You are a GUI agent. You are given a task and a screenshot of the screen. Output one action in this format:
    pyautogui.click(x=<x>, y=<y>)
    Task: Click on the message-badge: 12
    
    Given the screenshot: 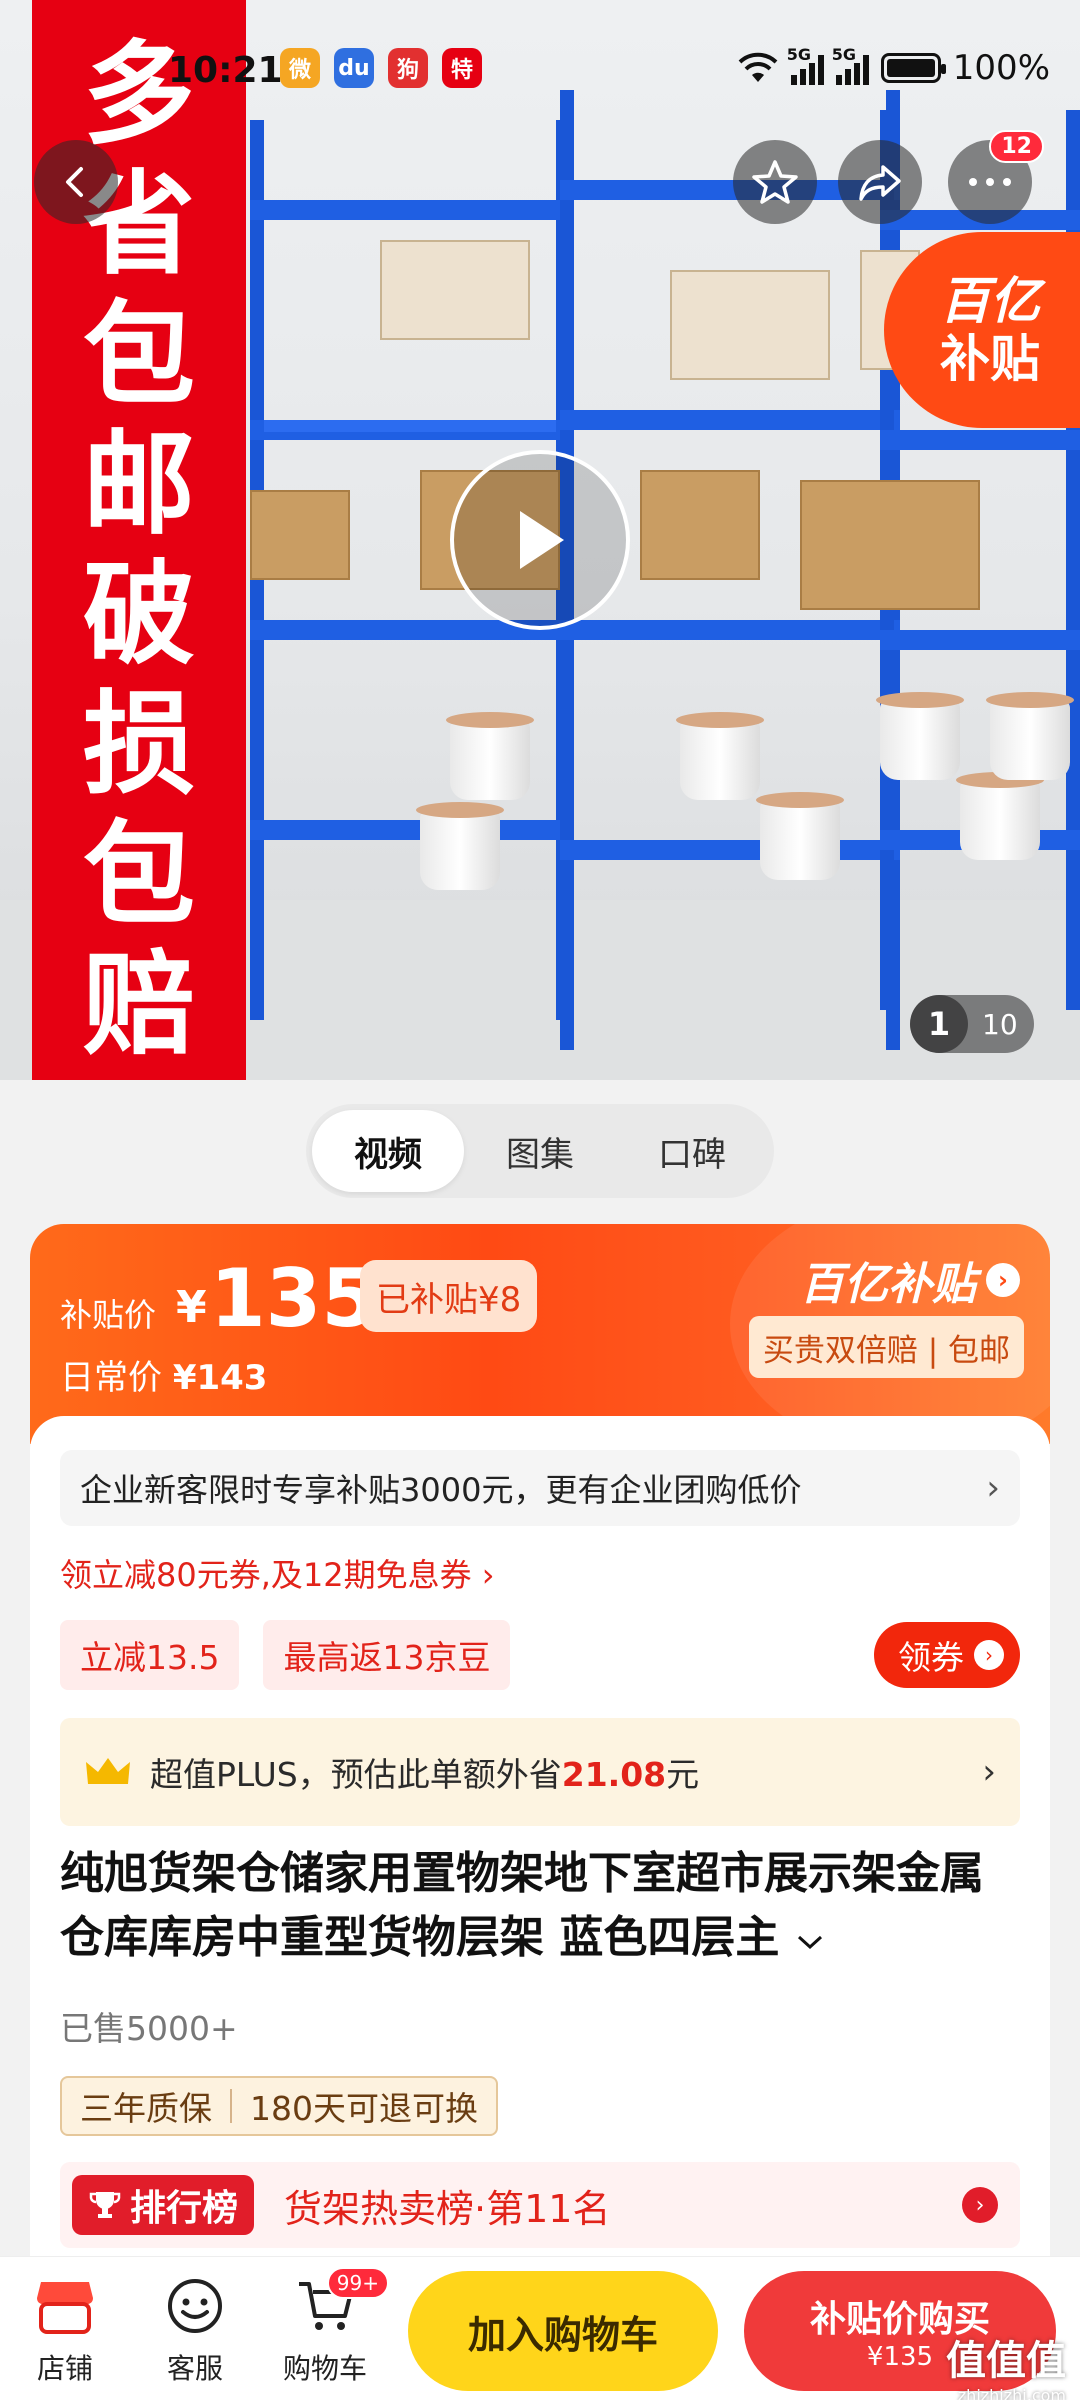 What is the action you would take?
    pyautogui.click(x=1016, y=146)
    